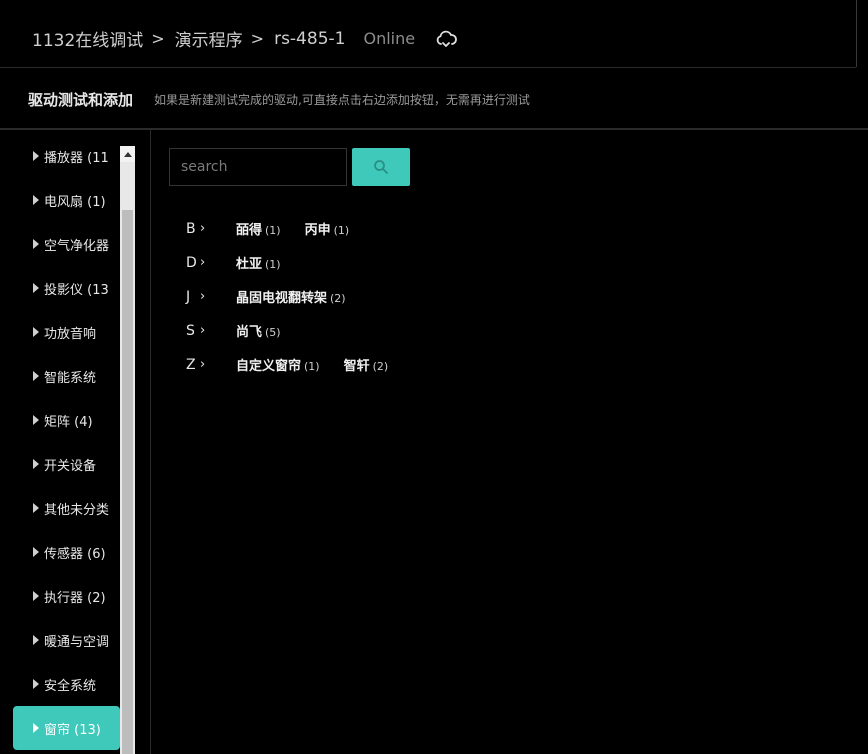 This screenshot has width=868, height=754. Describe the element at coordinates (356, 366) in the screenshot. I see `brand-name: 智轩` at that location.